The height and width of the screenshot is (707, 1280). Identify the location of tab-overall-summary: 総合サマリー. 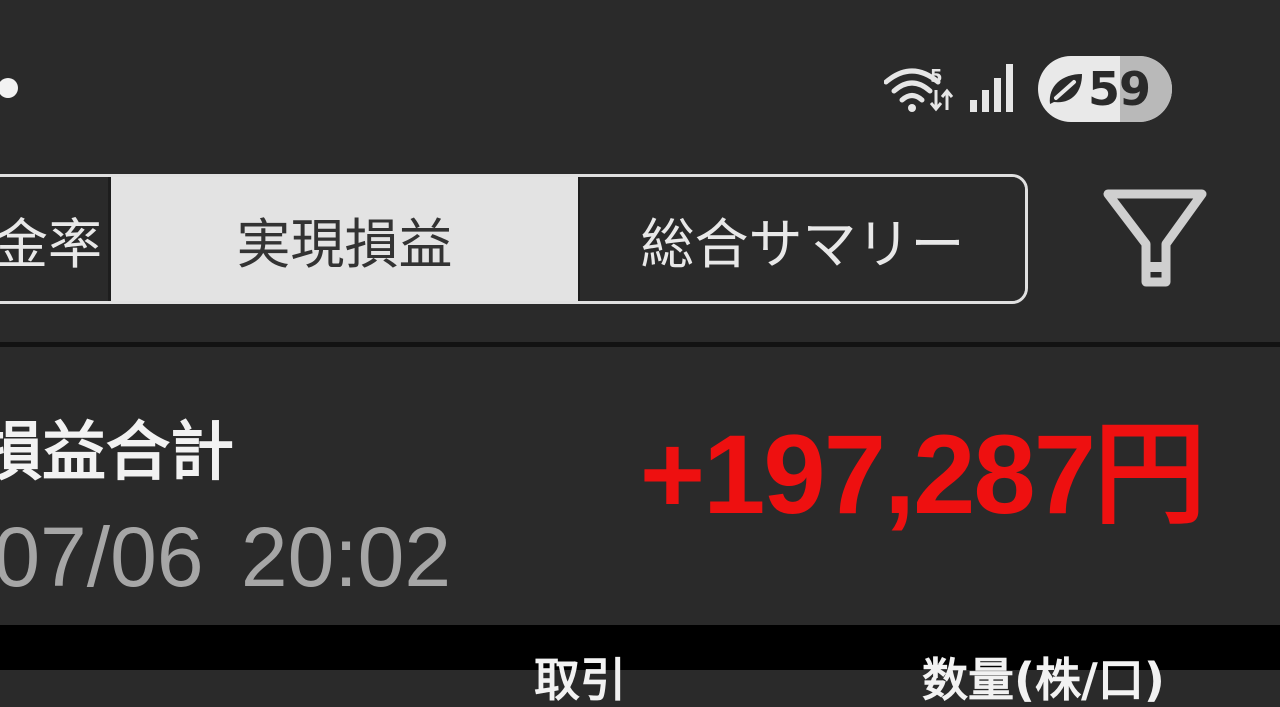
(801, 239).